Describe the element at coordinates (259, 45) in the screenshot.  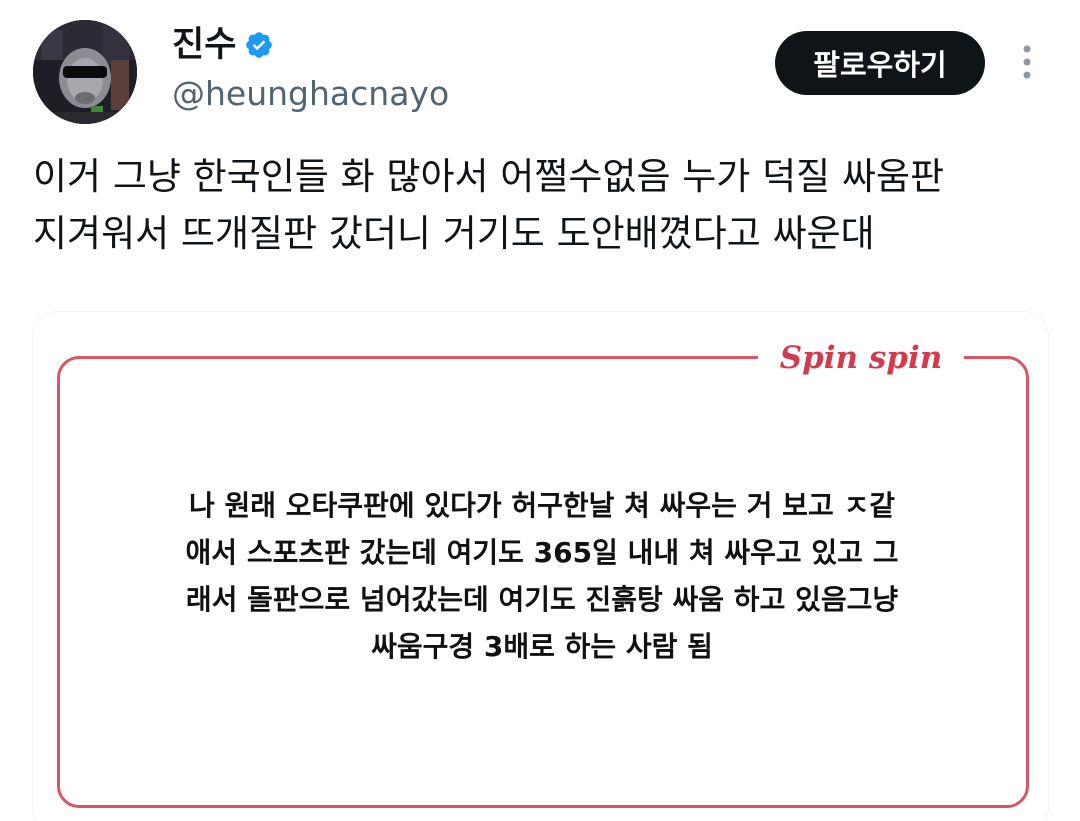
I see `verified-badge-icon` at that location.